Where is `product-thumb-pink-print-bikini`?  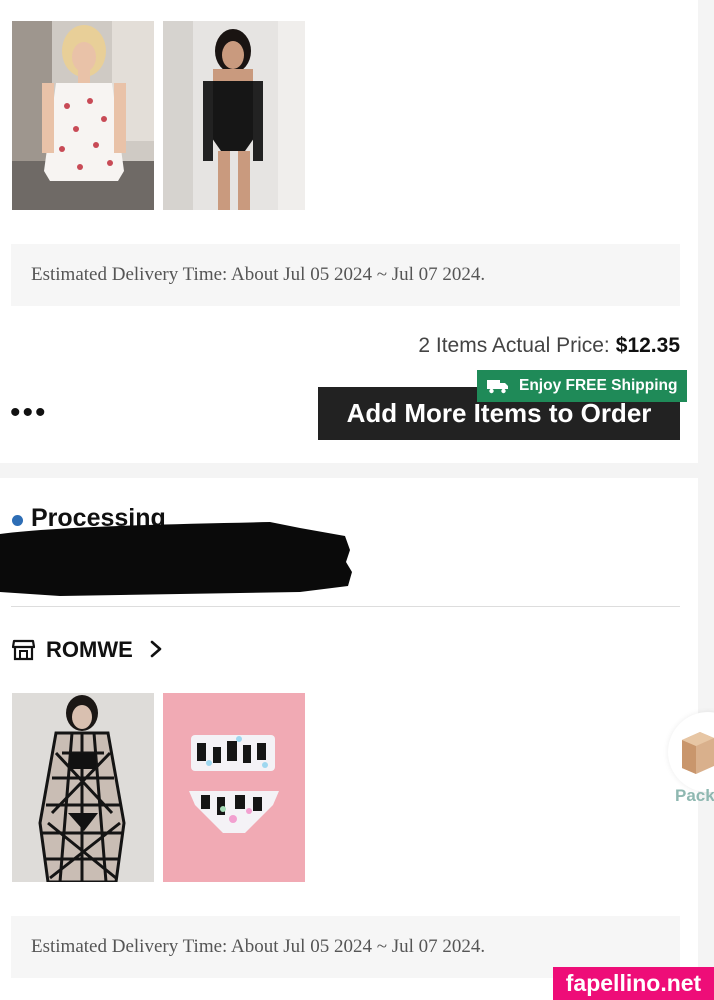
product-thumb-pink-print-bikini is located at coordinates (234, 787).